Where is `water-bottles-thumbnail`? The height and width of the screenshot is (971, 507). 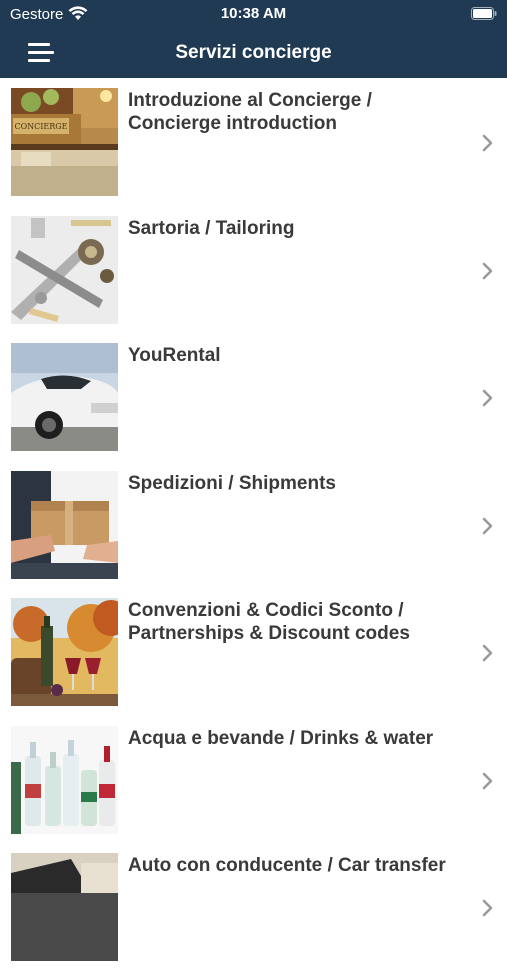 water-bottles-thumbnail is located at coordinates (64, 779).